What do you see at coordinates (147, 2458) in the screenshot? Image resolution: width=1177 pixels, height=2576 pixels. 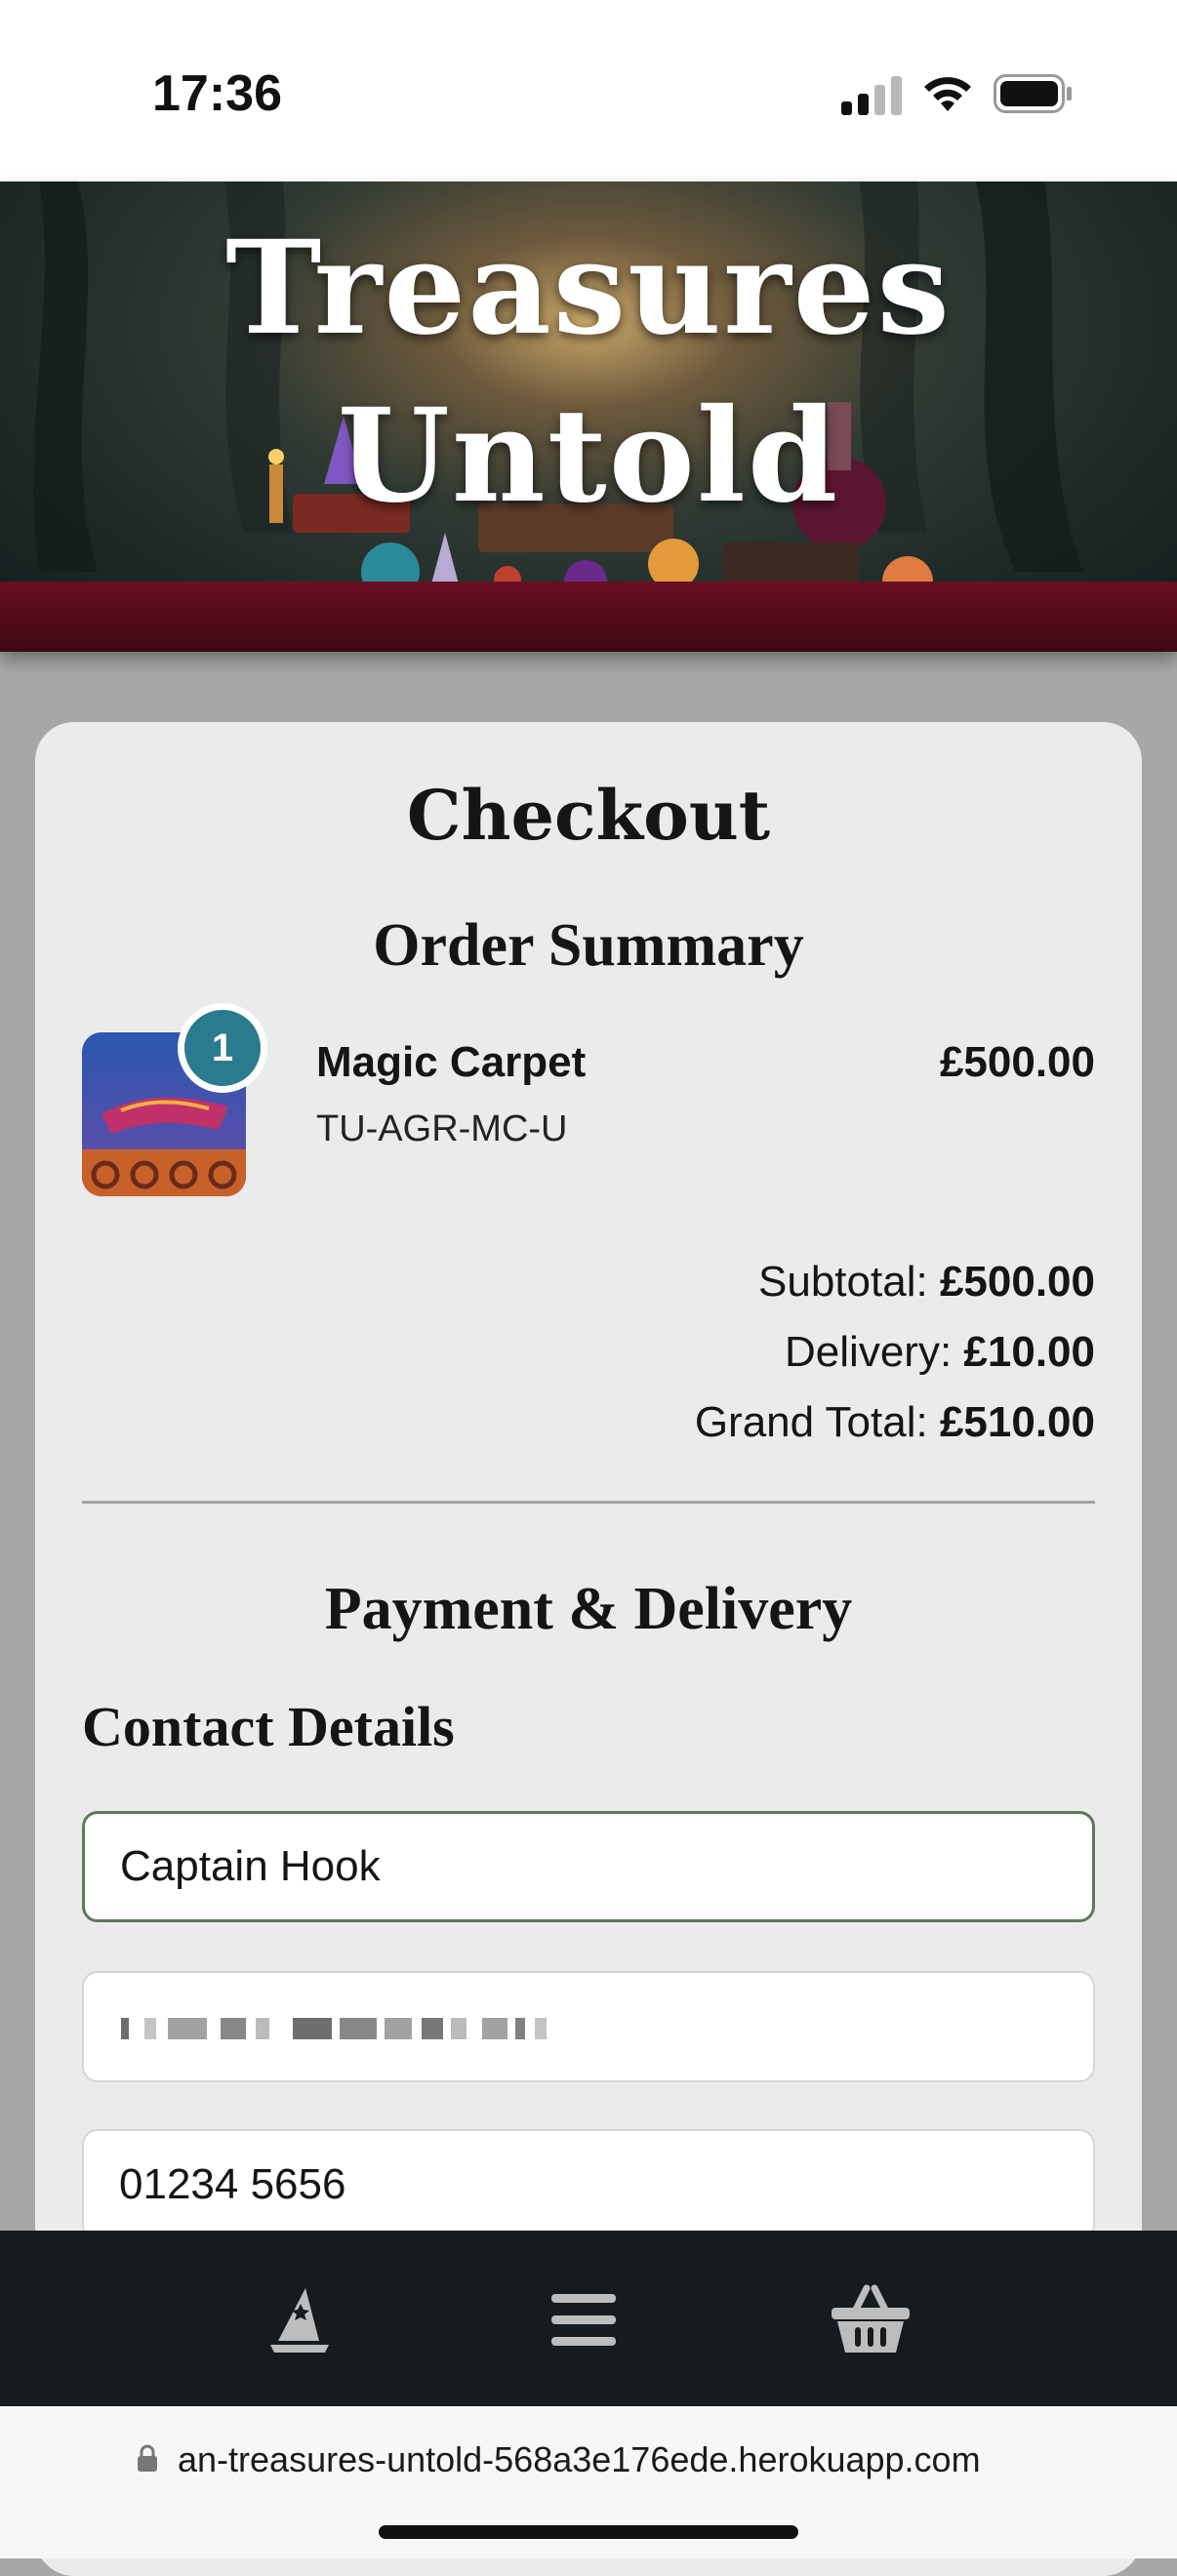 I see `lock-icon` at bounding box center [147, 2458].